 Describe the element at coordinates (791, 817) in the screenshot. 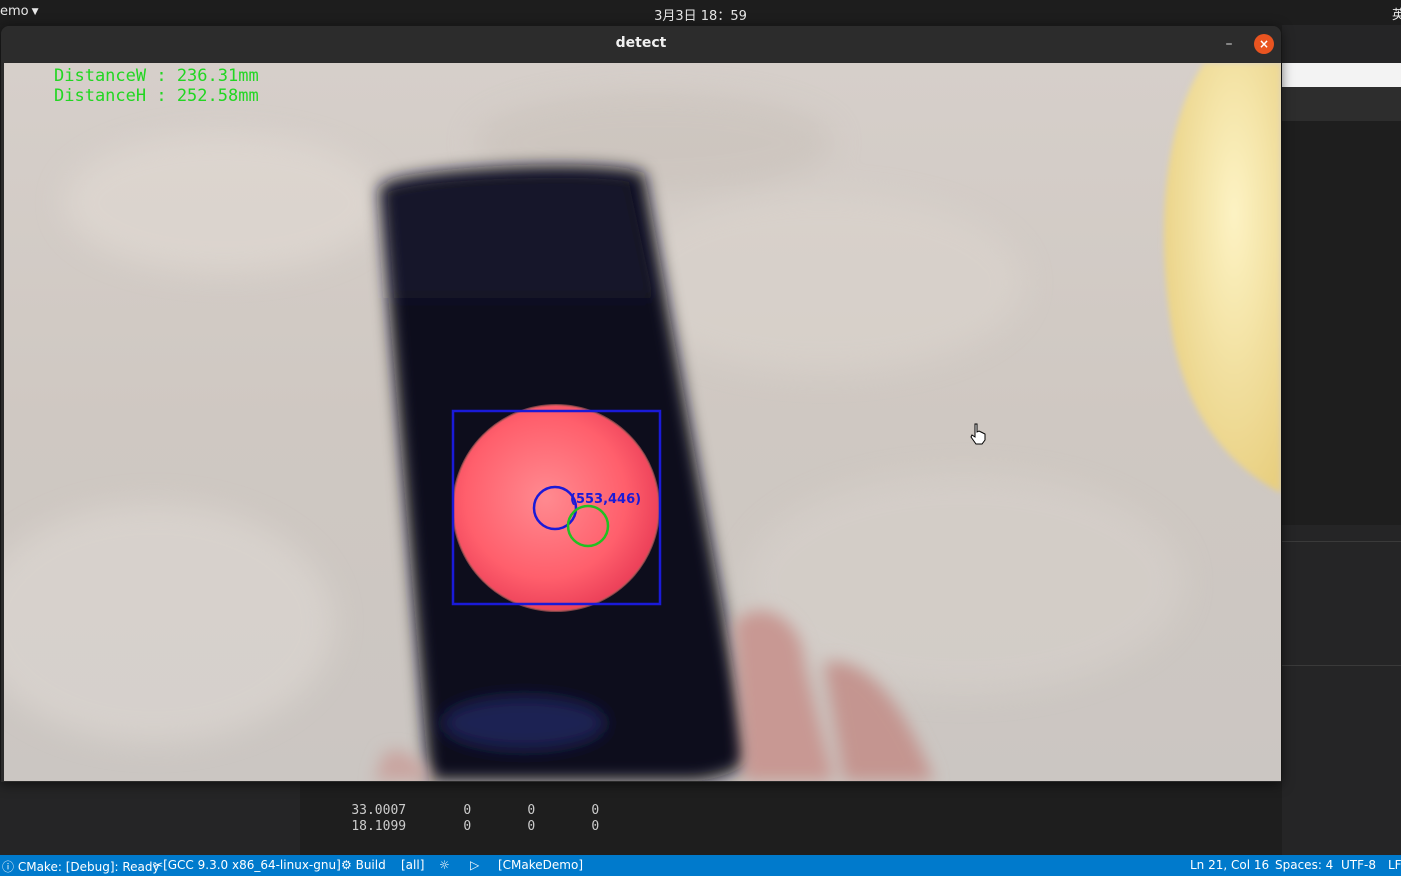

I see `terminal-output: 33.0007 0 0 0 18.1099 0 0 0` at that location.